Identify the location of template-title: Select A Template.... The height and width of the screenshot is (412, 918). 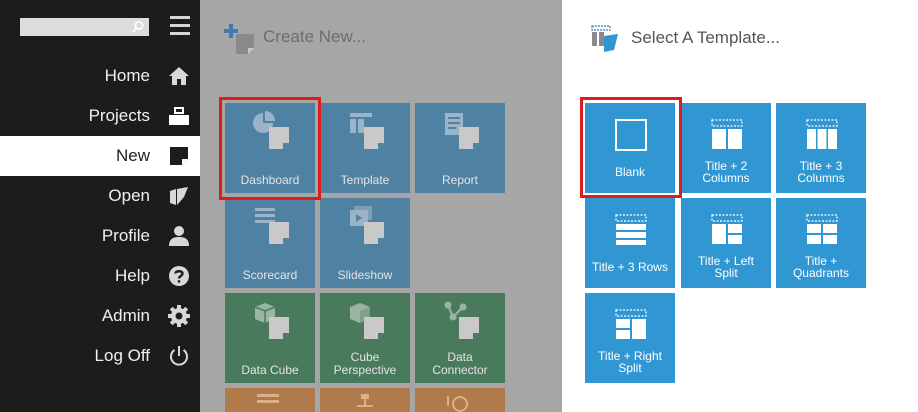
(705, 37).